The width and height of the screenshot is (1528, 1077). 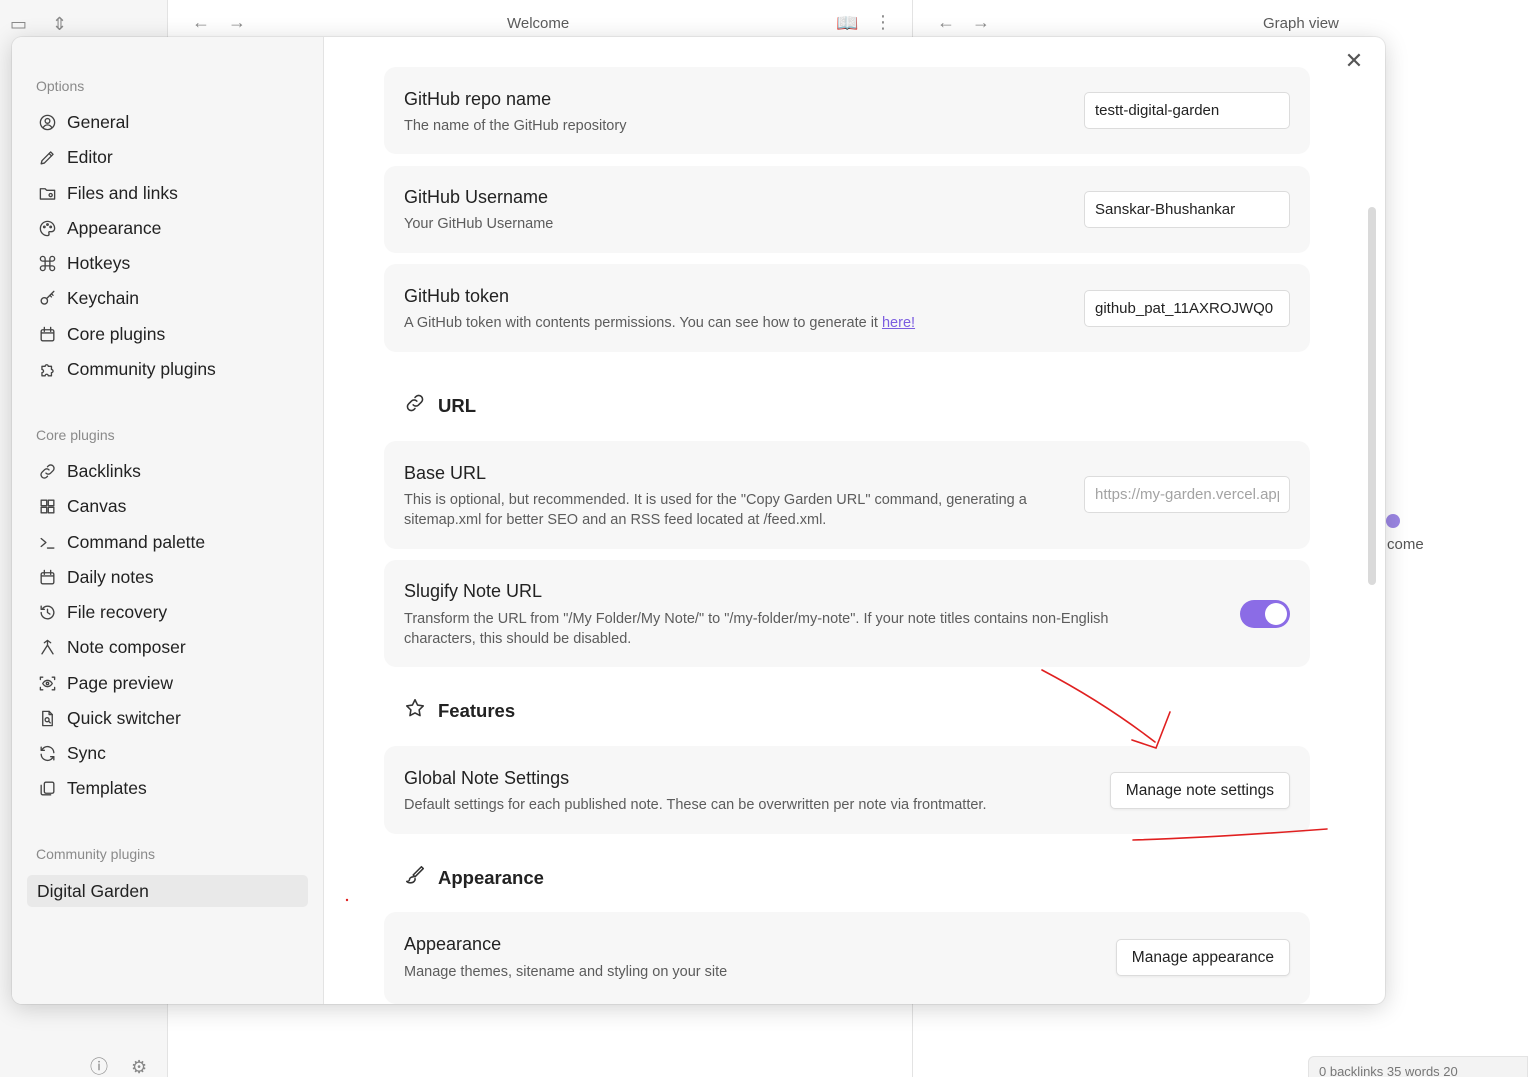 What do you see at coordinates (47, 298) in the screenshot?
I see `key-icon` at bounding box center [47, 298].